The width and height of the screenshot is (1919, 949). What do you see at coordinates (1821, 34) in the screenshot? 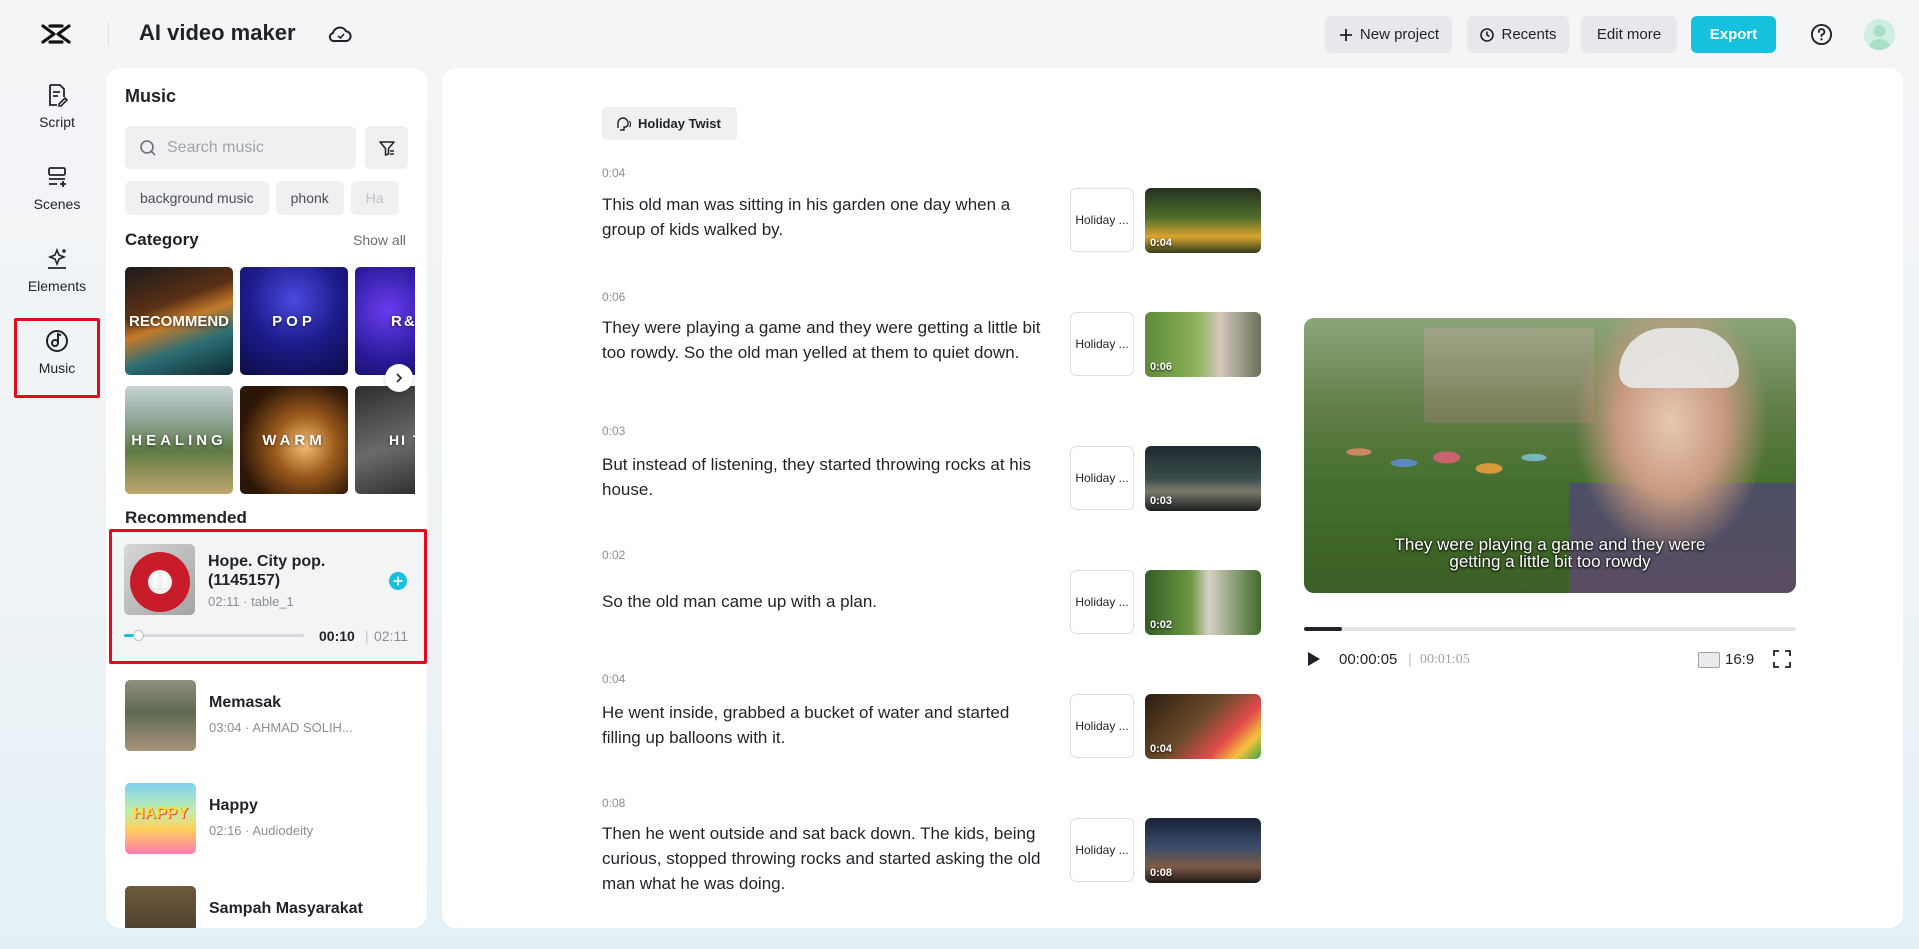
I see `help-icon` at bounding box center [1821, 34].